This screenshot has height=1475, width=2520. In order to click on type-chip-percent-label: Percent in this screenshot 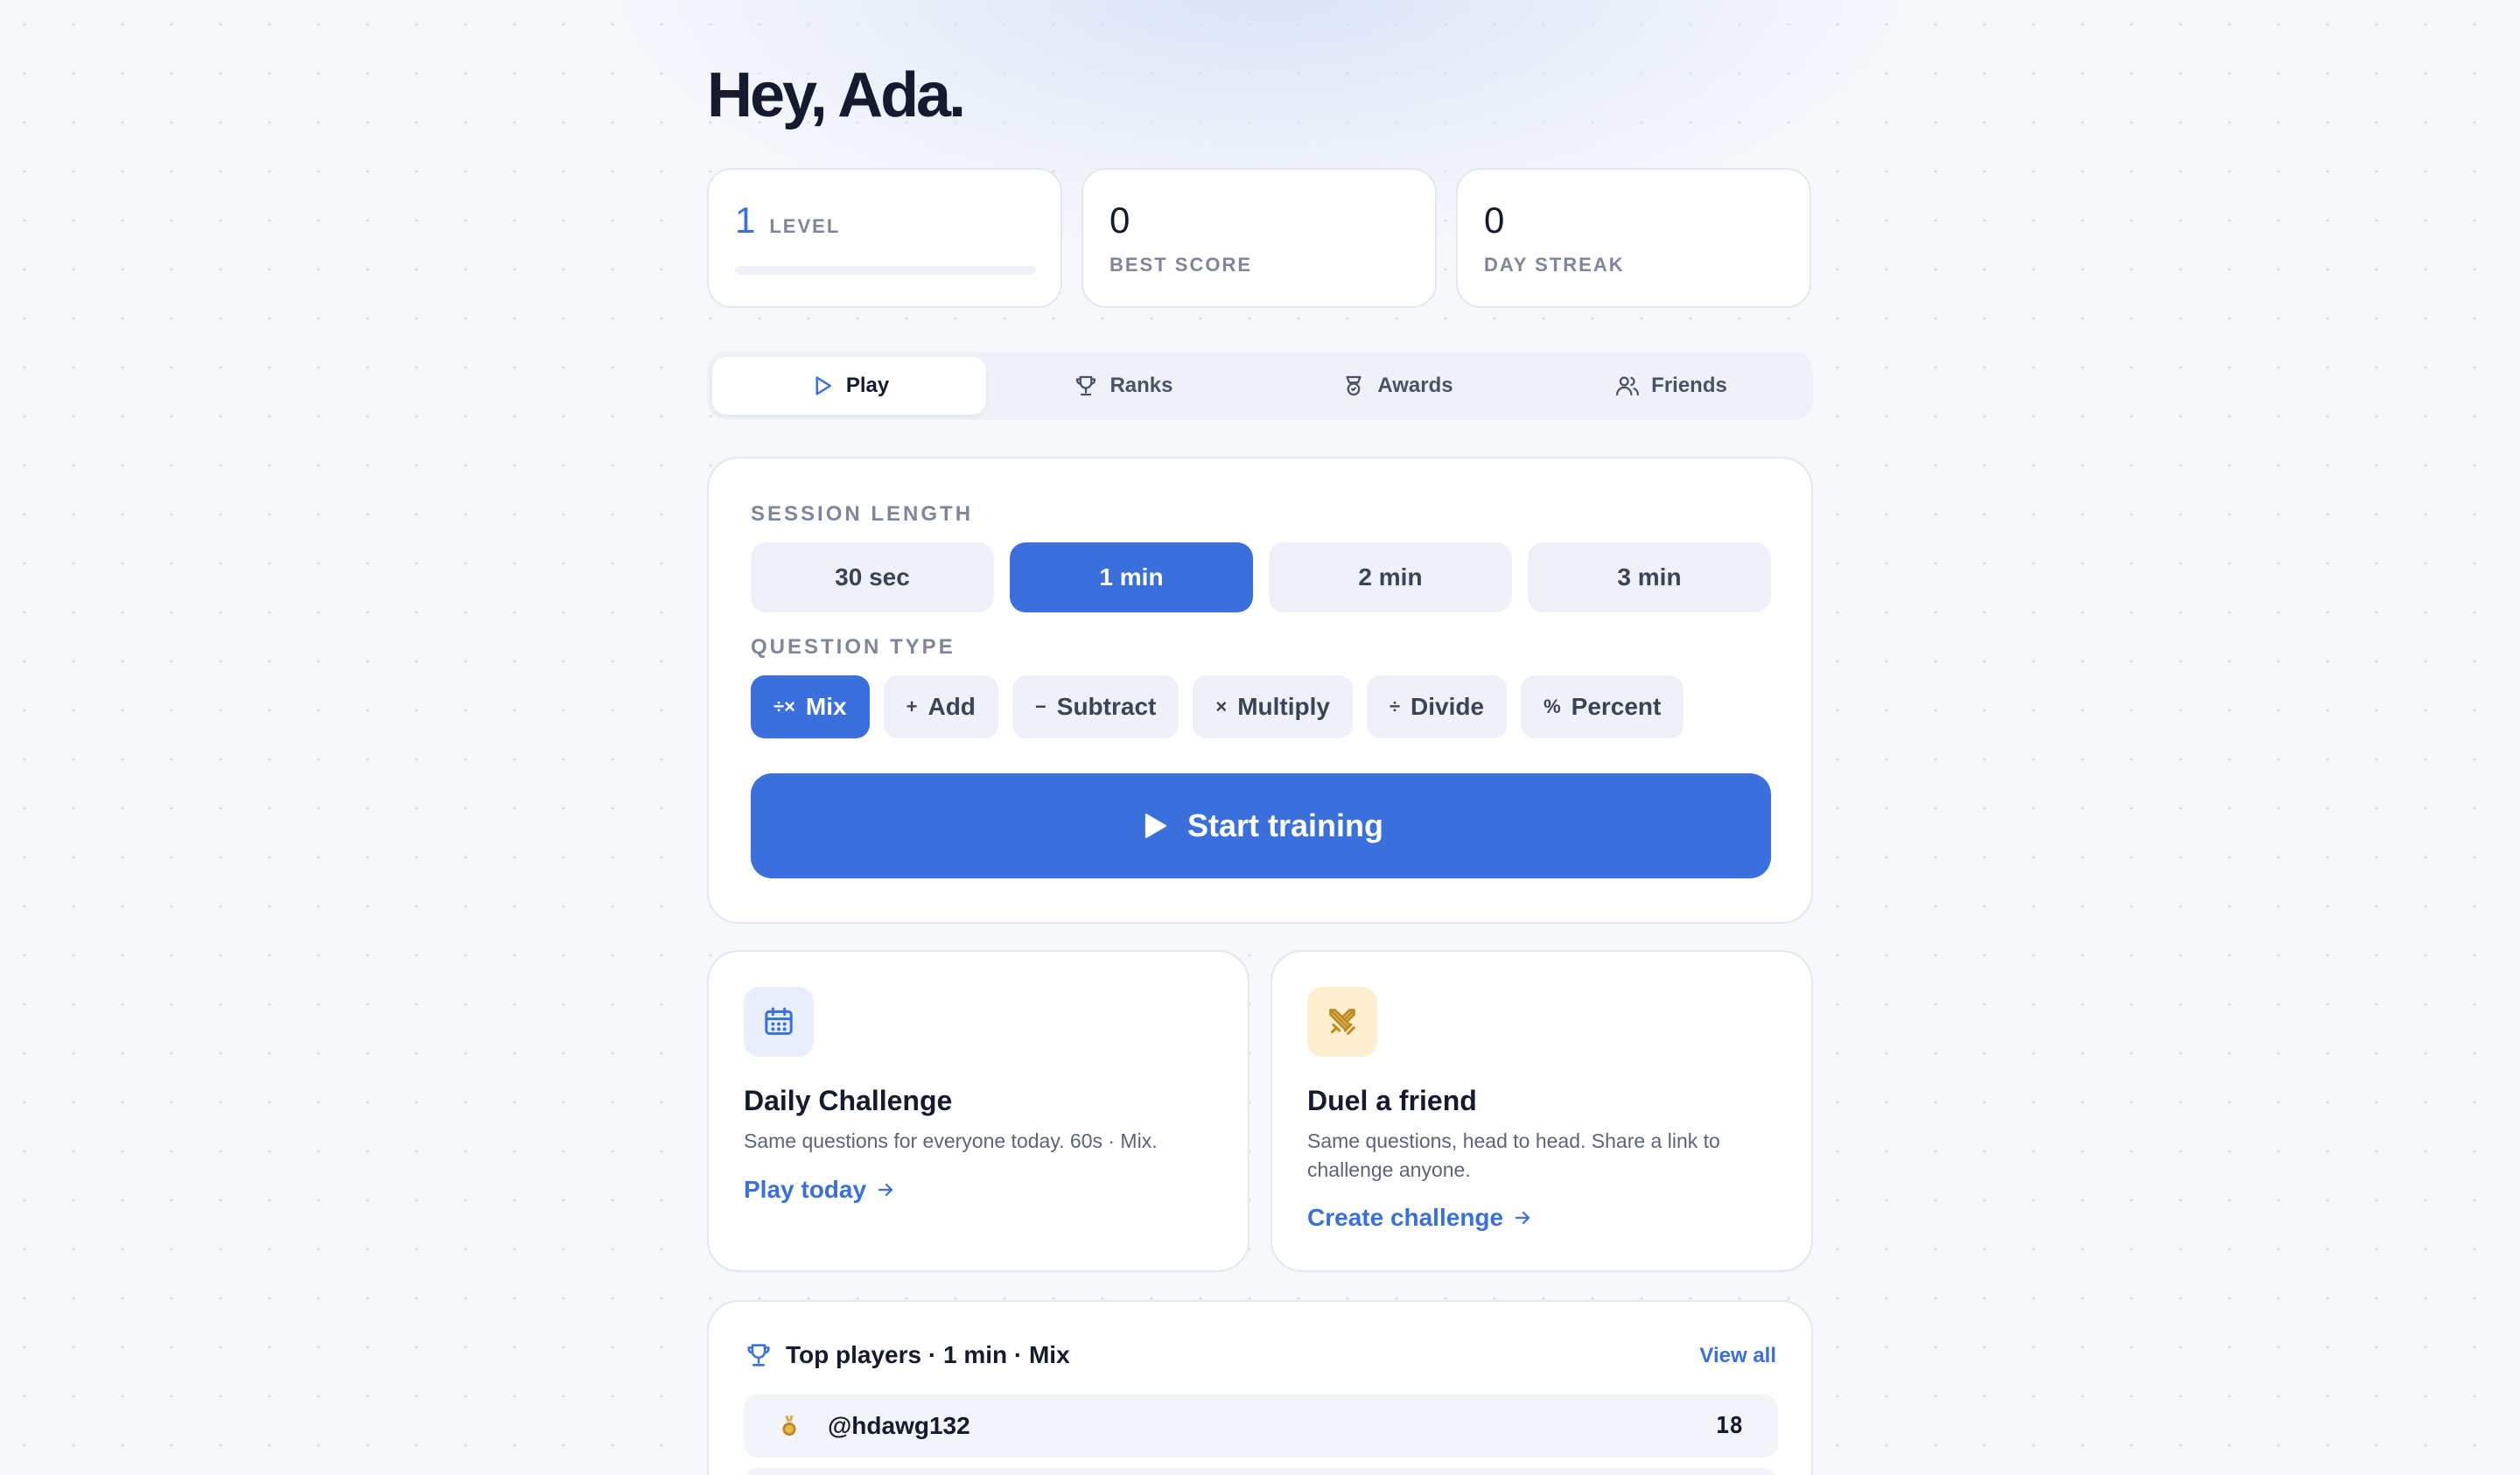, I will do `click(1616, 706)`.